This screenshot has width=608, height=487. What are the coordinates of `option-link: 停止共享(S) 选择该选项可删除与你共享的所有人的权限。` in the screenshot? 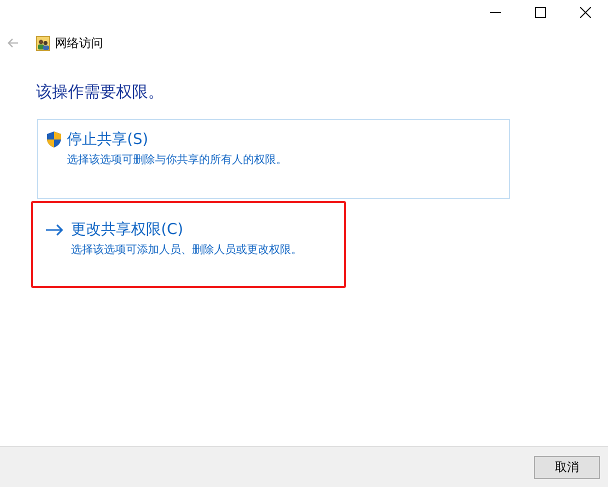 It's located at (273, 159).